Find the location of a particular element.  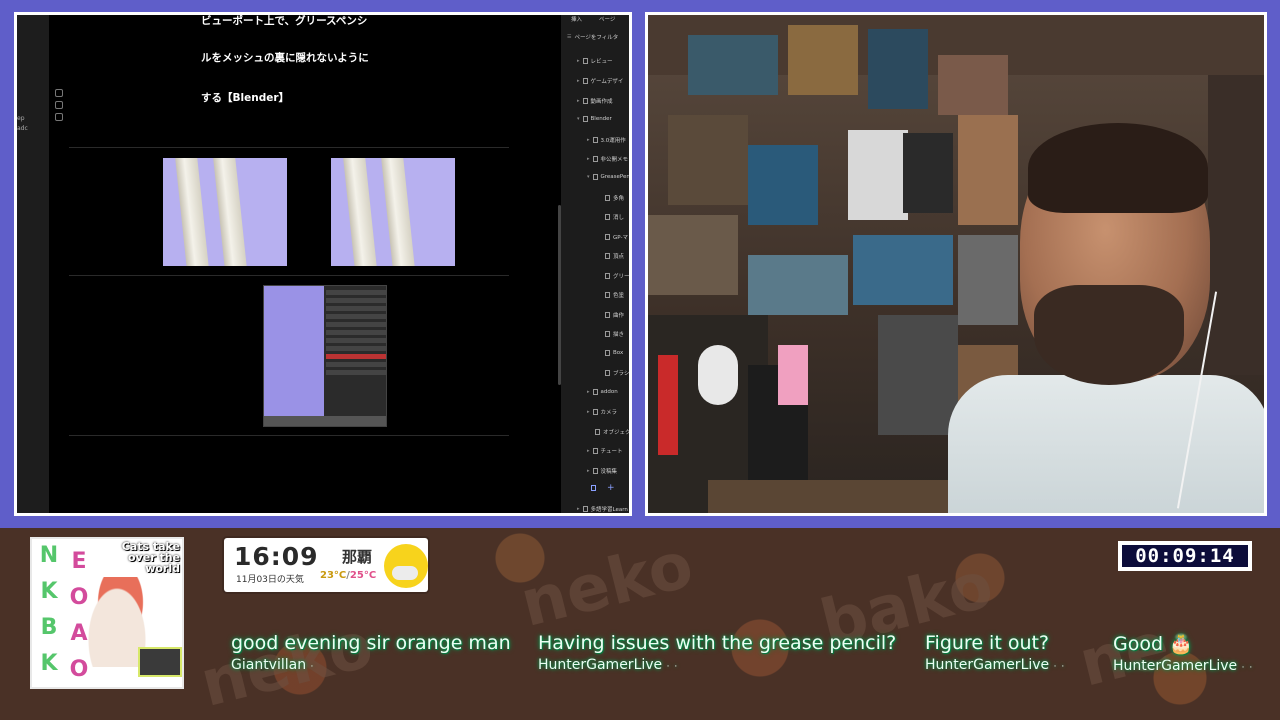

sidebar-item: ▸ 没稿集 is located at coordinates (602, 471).